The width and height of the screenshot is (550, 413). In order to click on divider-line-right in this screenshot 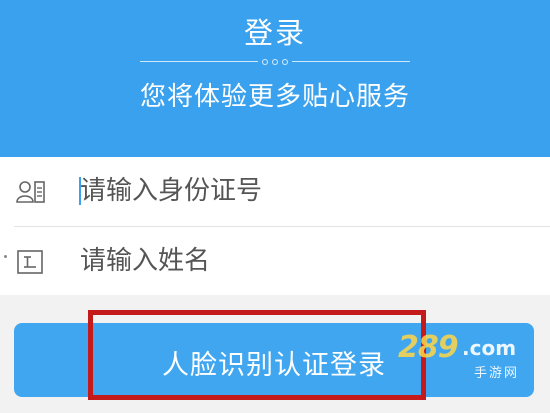, I will do `click(351, 61)`.